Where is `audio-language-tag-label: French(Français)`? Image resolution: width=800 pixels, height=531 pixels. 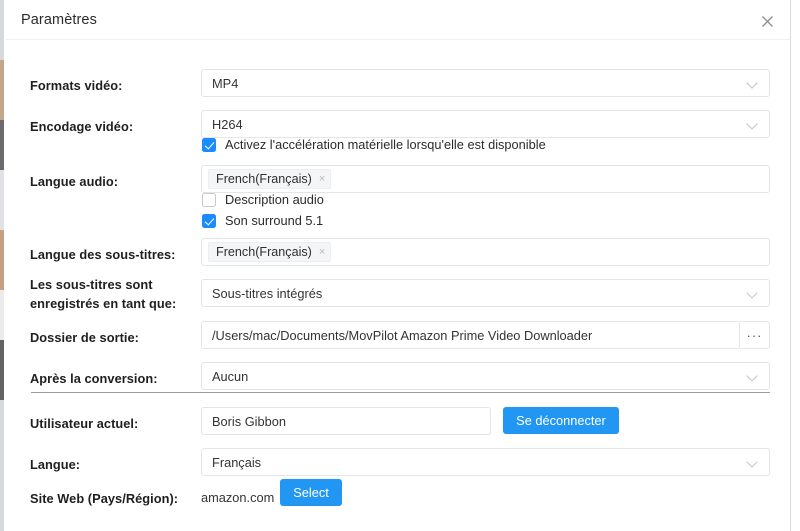 audio-language-tag-label: French(Français) is located at coordinates (264, 179).